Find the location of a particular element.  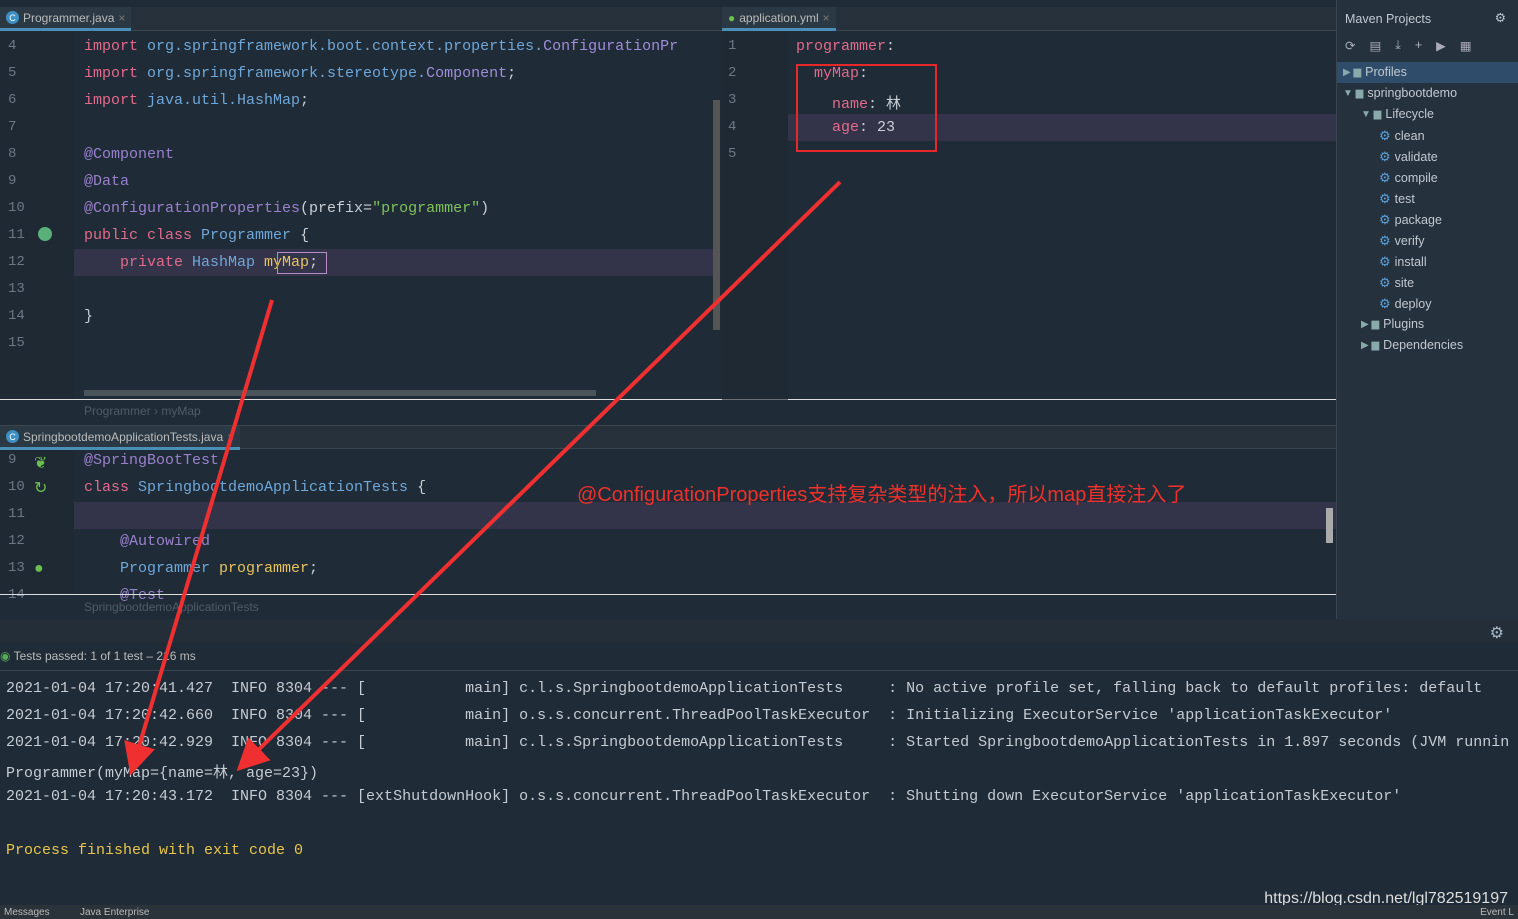

arrow-field-to-output is located at coordinates (199, 537).